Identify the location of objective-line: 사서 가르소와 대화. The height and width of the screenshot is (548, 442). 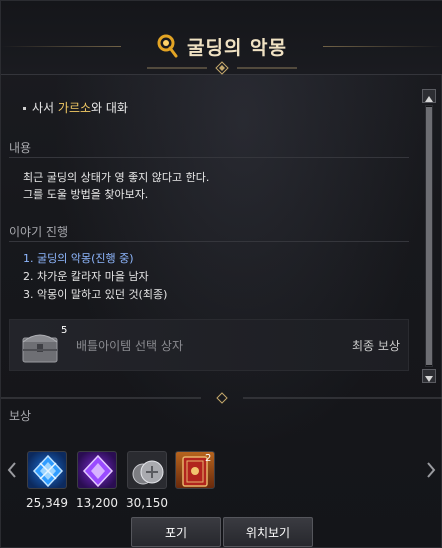
(75, 107).